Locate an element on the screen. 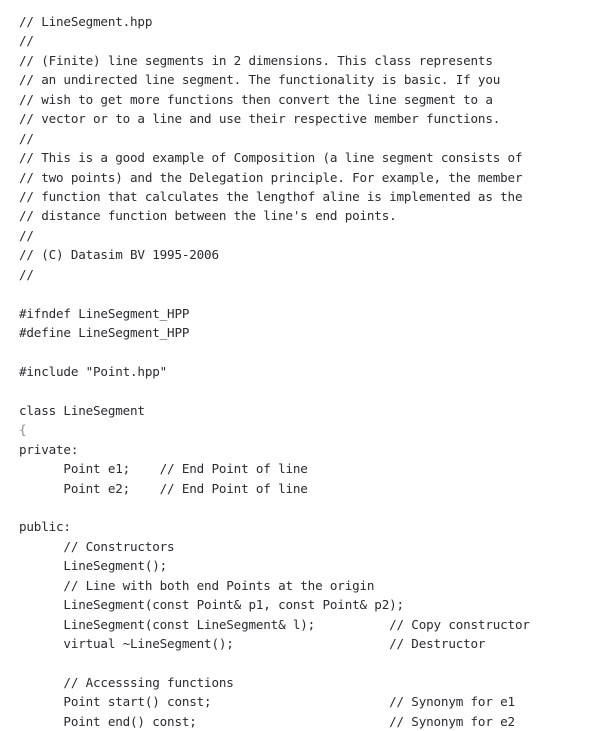 This screenshot has width=591, height=731. code-line: class LineSegment is located at coordinates (82, 410).